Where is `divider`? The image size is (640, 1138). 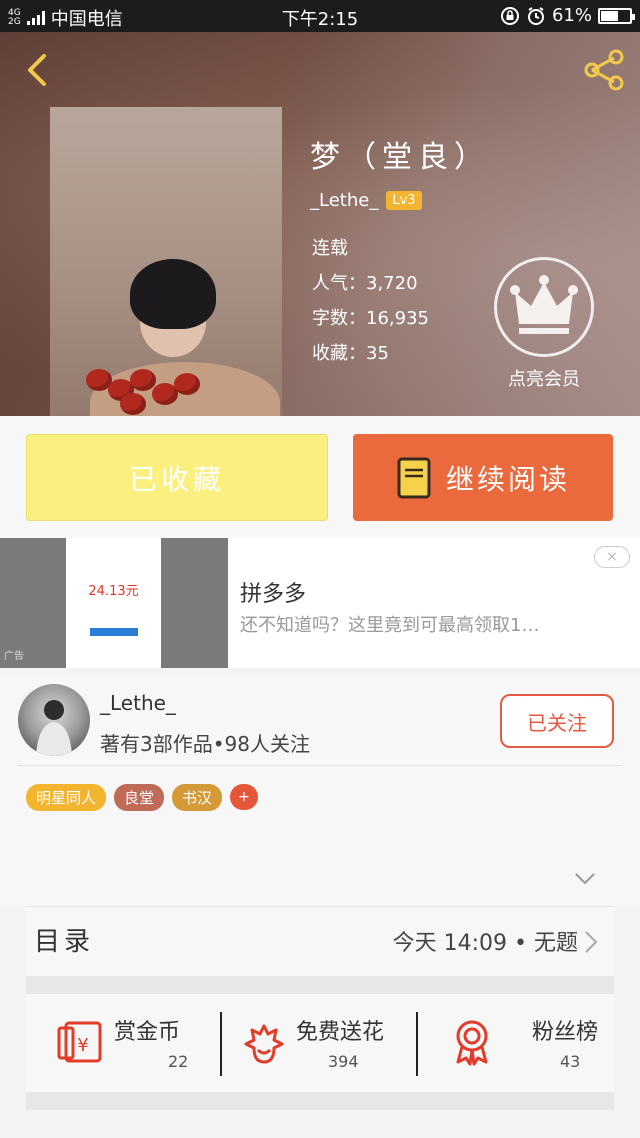
divider is located at coordinates (320, 765).